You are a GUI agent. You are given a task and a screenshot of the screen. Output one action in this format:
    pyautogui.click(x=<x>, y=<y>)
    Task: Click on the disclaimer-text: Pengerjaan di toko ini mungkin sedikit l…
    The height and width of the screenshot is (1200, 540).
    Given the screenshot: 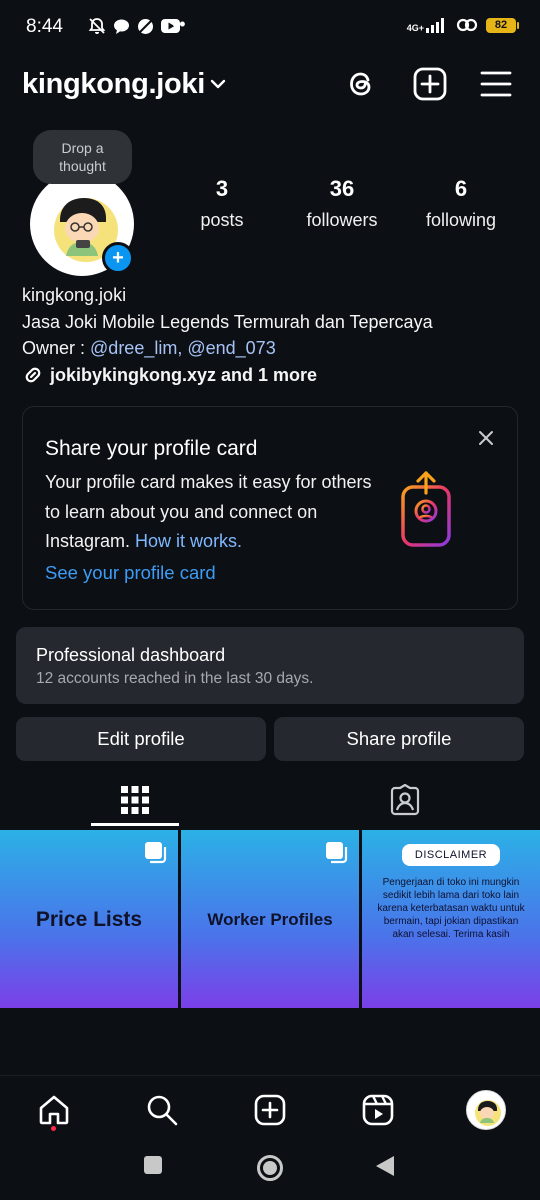 What is the action you would take?
    pyautogui.click(x=451, y=908)
    